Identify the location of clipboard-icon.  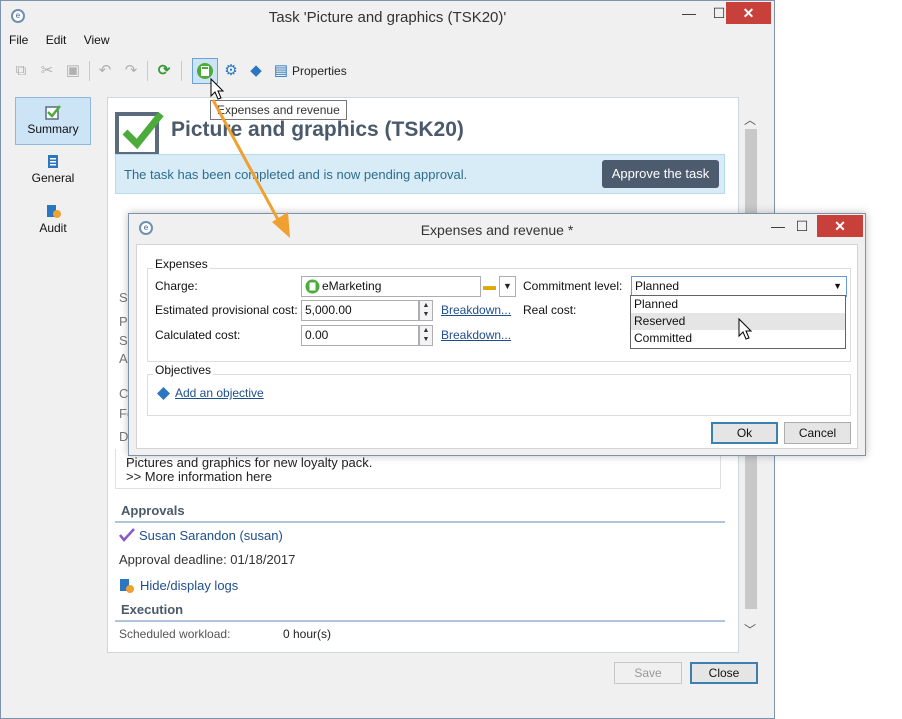
(53, 161).